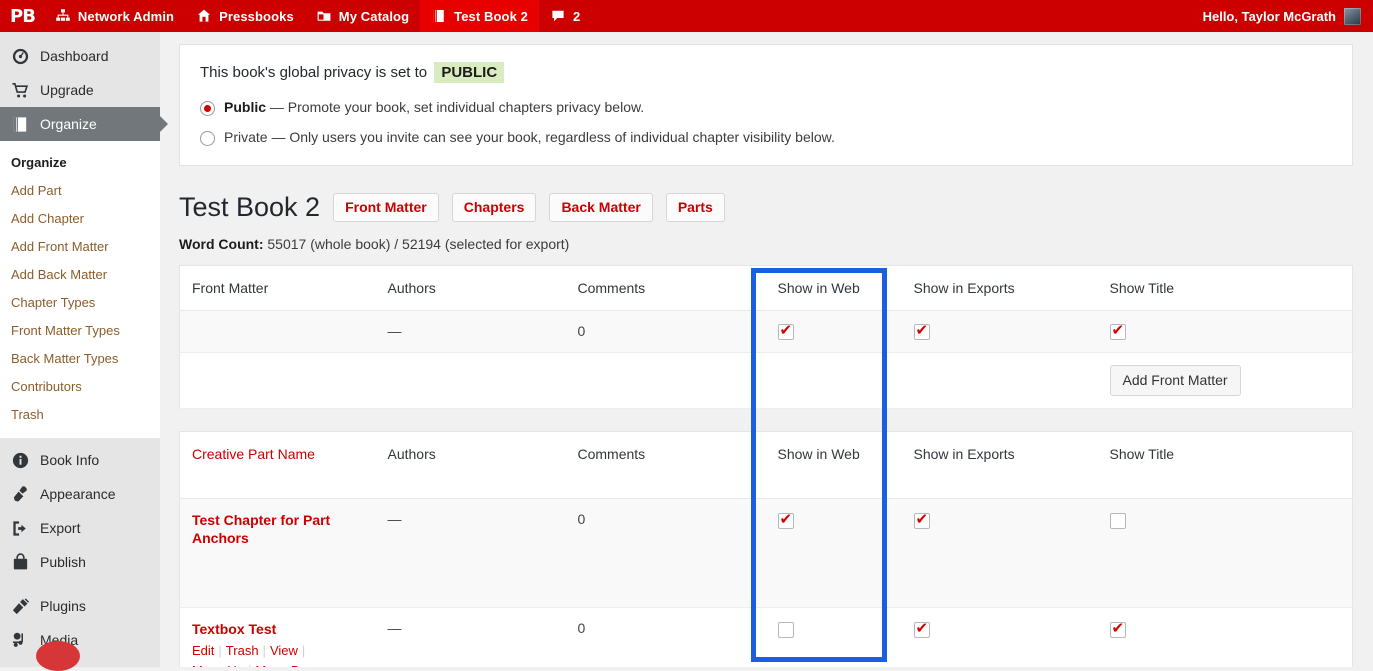 The image size is (1373, 671). Describe the element at coordinates (494, 207) in the screenshot. I see `tab-chapters: Chapters` at that location.